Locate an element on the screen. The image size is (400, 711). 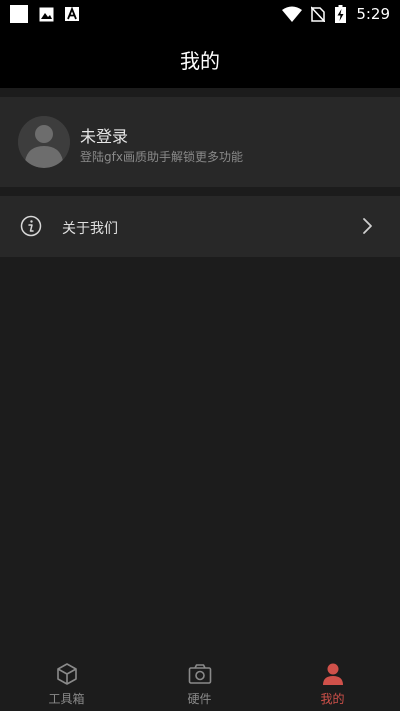
status-bar-left is located at coordinates (50, 14).